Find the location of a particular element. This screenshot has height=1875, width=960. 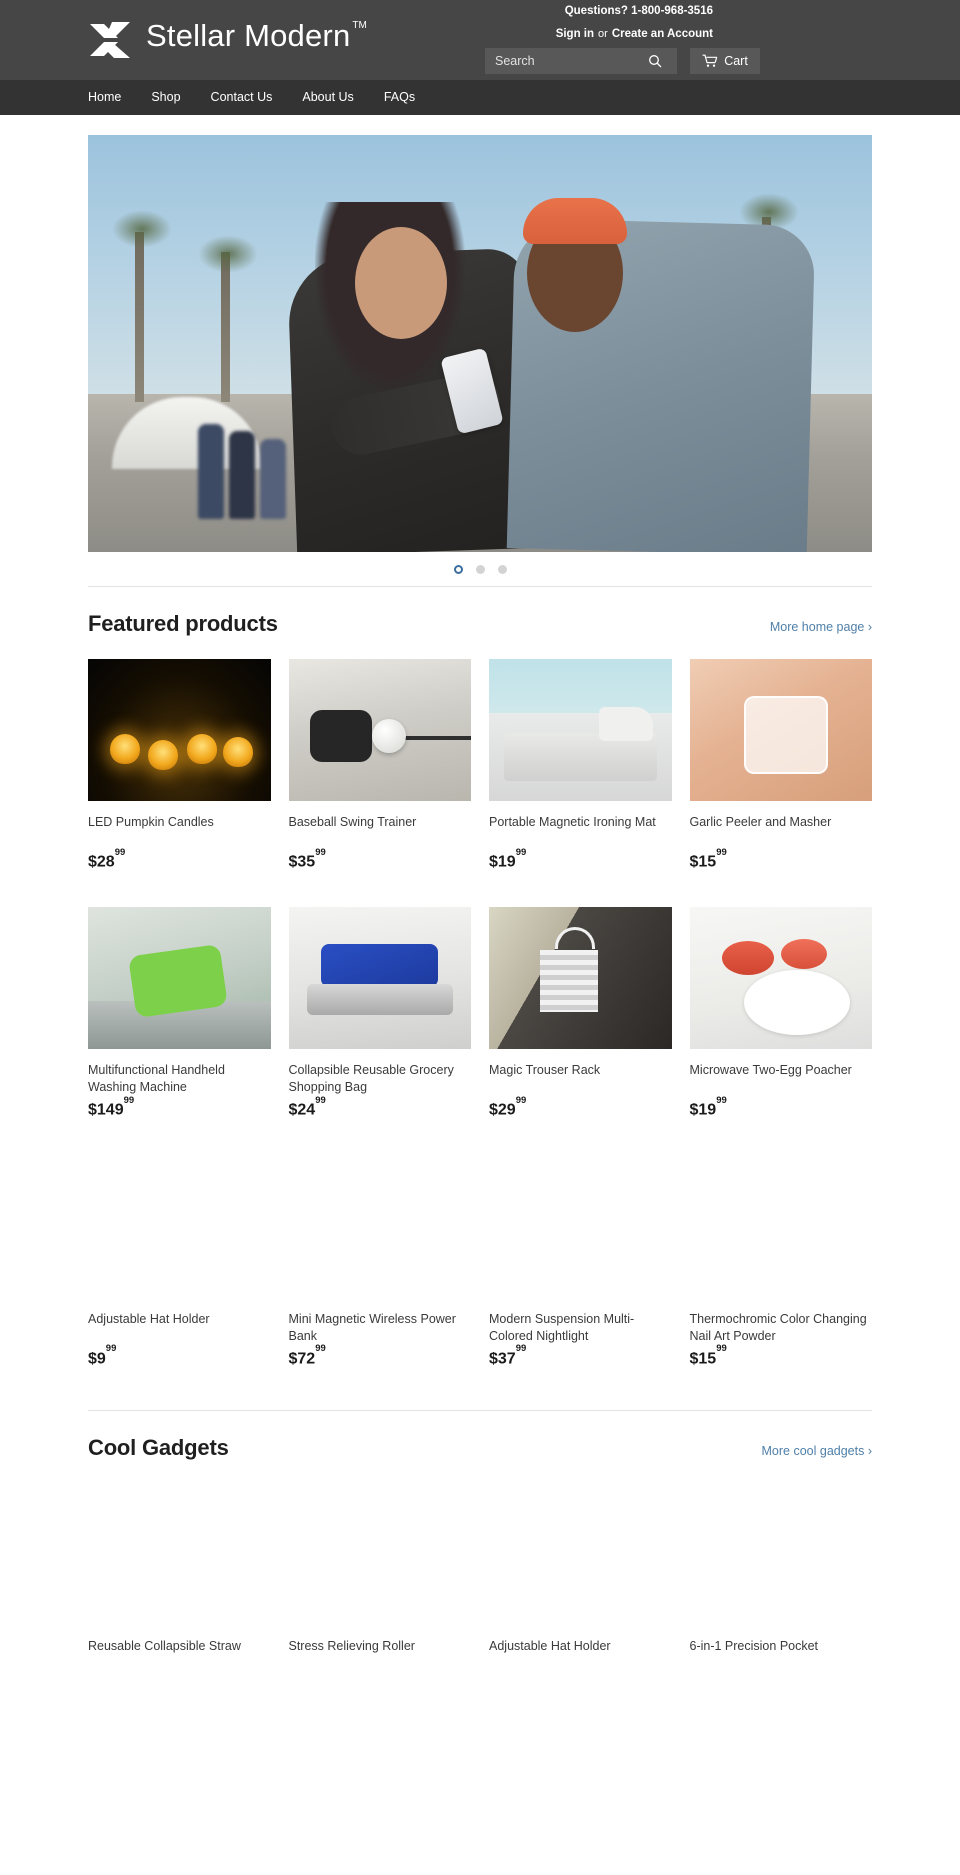

product-card: Reusable Collapsible Straw is located at coordinates (179, 1577).